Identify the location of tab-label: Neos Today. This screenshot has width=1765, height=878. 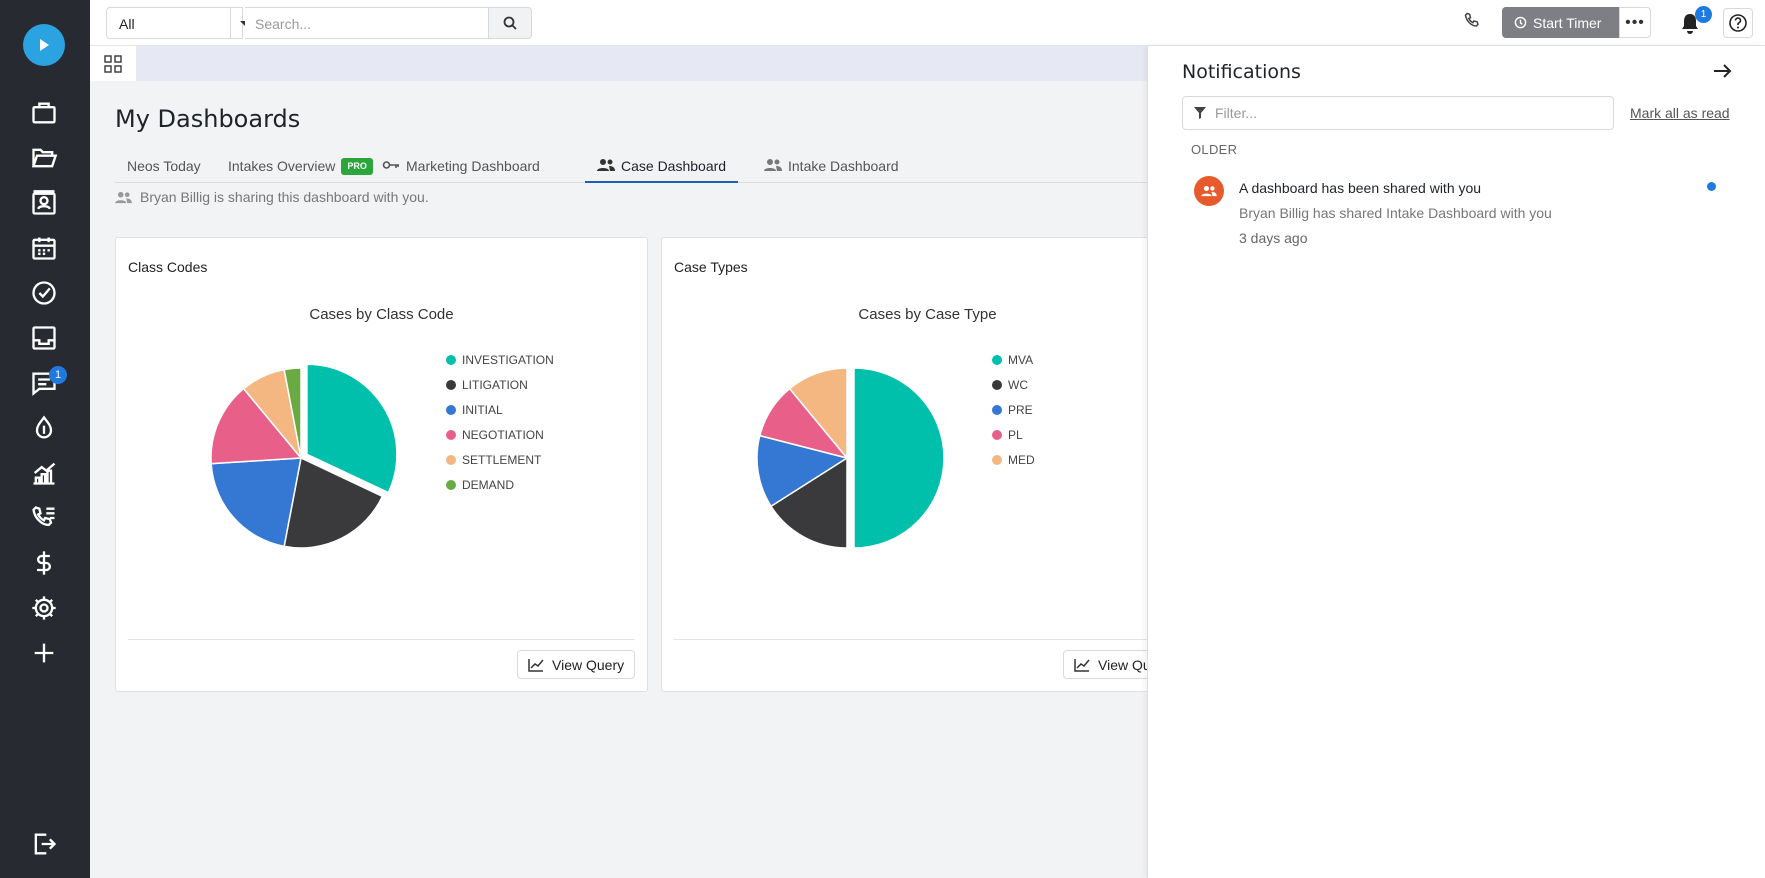
(164, 166).